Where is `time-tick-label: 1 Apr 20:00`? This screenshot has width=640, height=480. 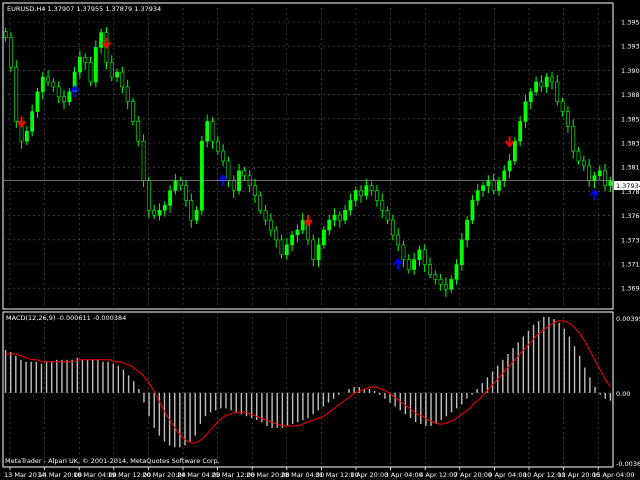 time-tick-label: 1 Apr 20:00 is located at coordinates (369, 475).